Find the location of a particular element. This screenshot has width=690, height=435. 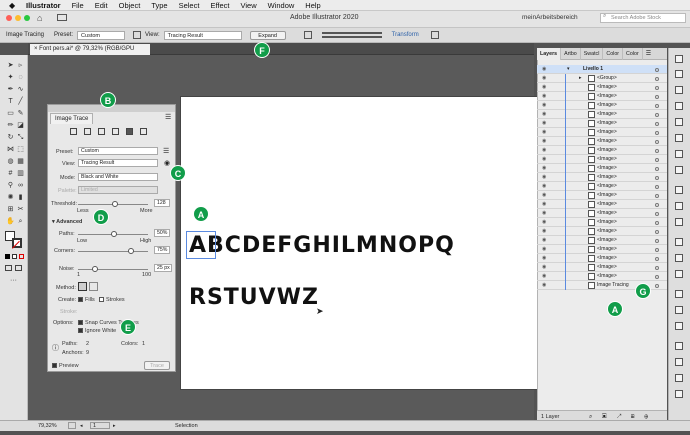

traced-letters-line1: ABCDEFGHILMNOPQ is located at coordinates (322, 245).